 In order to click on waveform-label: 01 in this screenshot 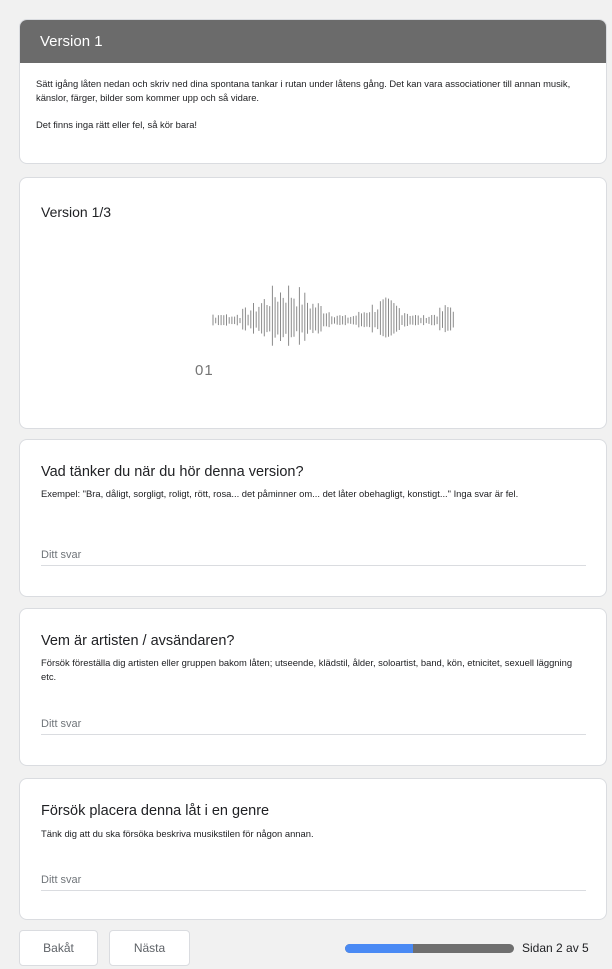, I will do `click(204, 370)`.